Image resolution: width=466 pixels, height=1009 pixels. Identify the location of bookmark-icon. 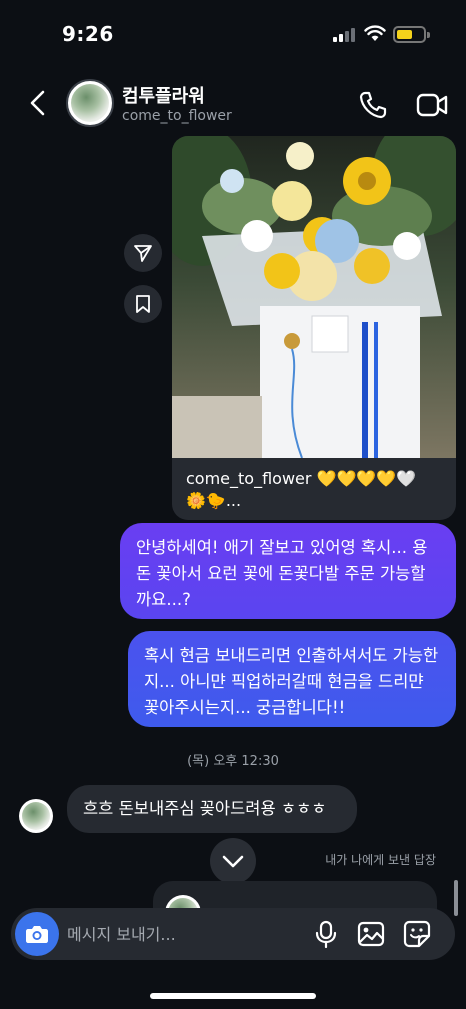
(143, 304).